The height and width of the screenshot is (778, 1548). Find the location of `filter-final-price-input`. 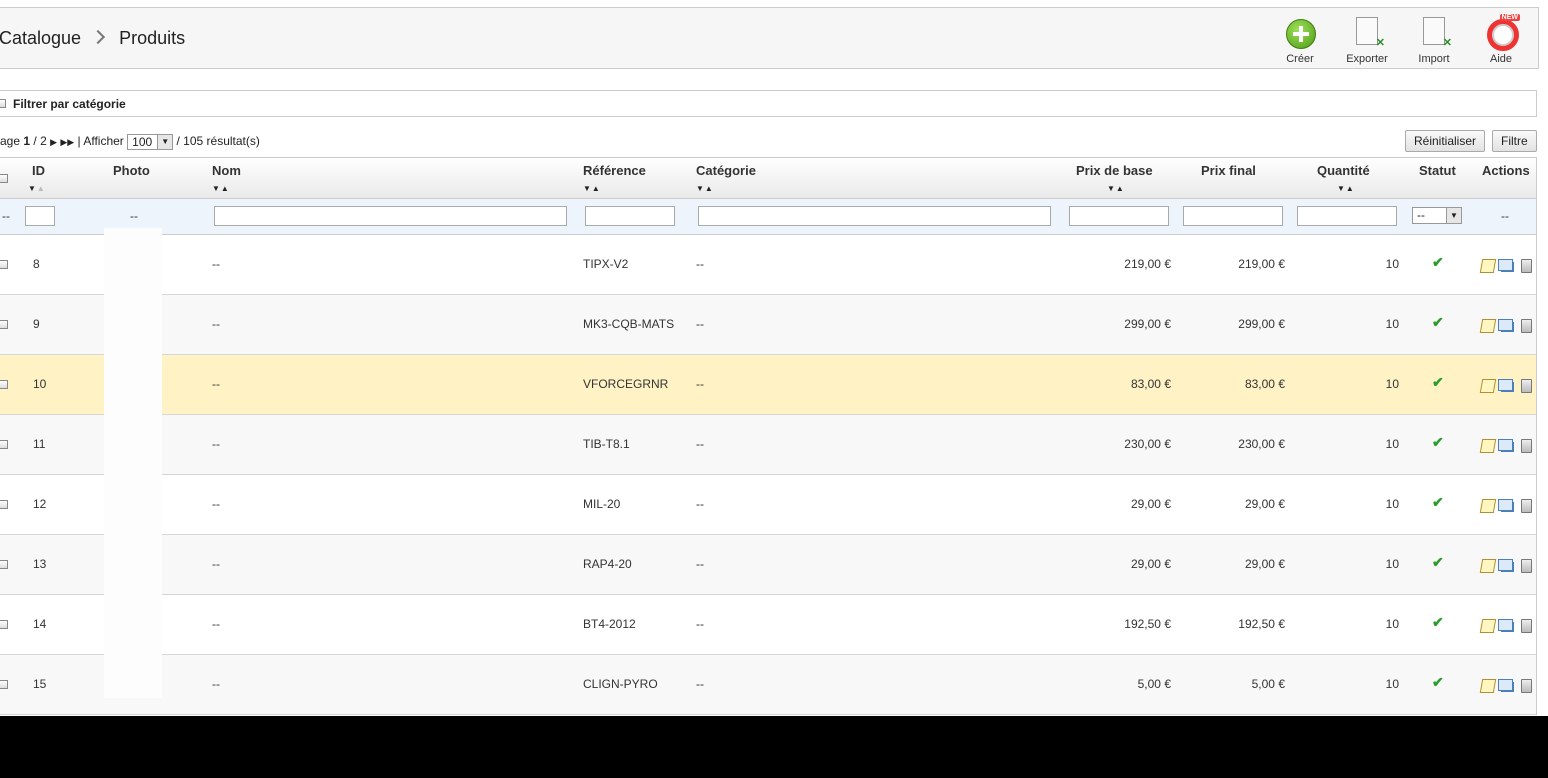

filter-final-price-input is located at coordinates (1233, 216).